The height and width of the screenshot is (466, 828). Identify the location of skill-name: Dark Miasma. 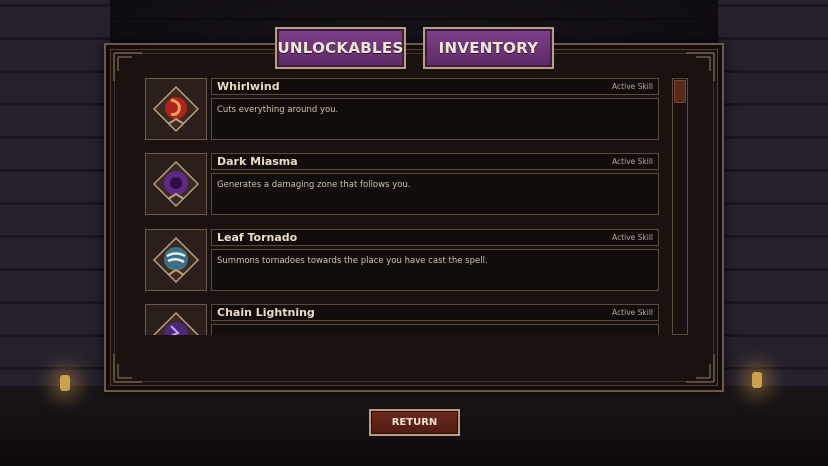
(257, 161).